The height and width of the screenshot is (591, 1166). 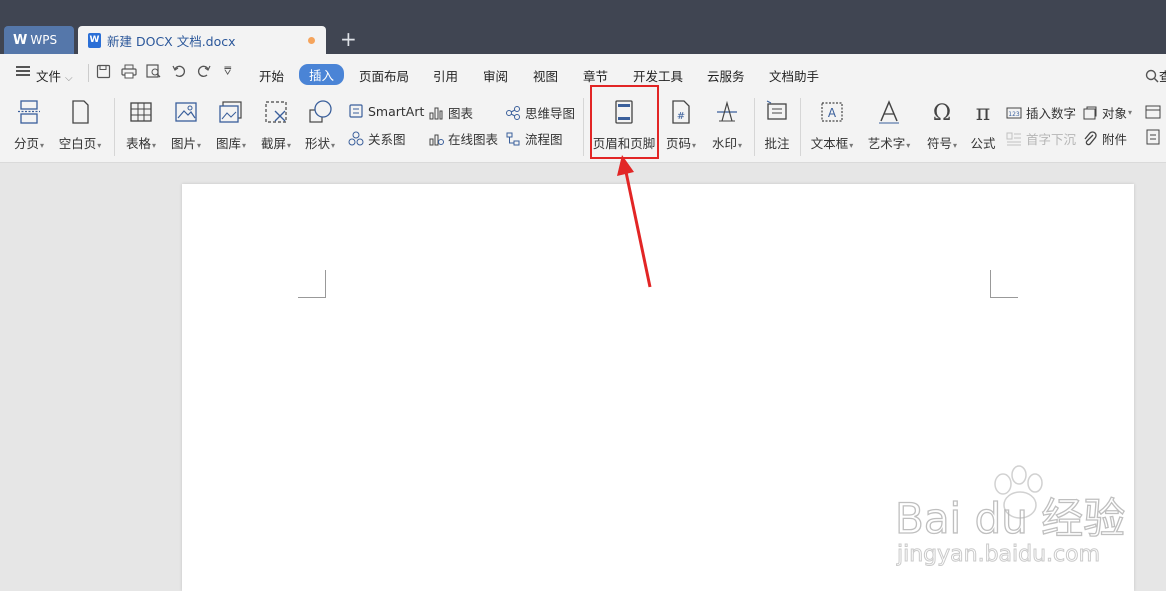 I want to click on watermark-url-text: jingyan.baidu.com, so click(x=998, y=554).